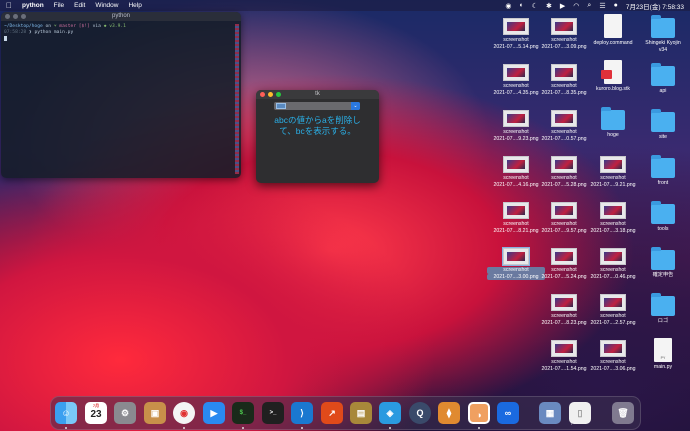 This screenshot has height=431, width=690. I want to click on wifi-icon: ◠, so click(576, 6).